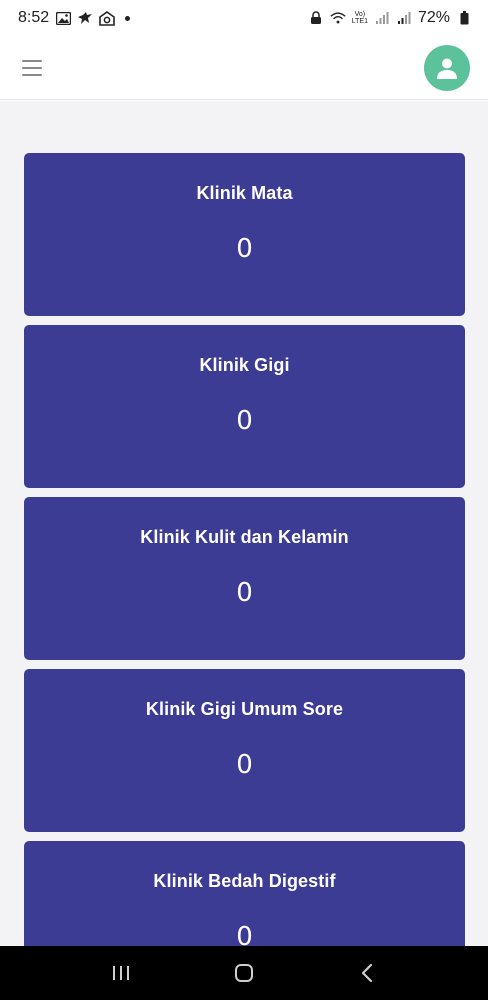 This screenshot has height=1000, width=488. What do you see at coordinates (128, 18) in the screenshot?
I see `notification-dot` at bounding box center [128, 18].